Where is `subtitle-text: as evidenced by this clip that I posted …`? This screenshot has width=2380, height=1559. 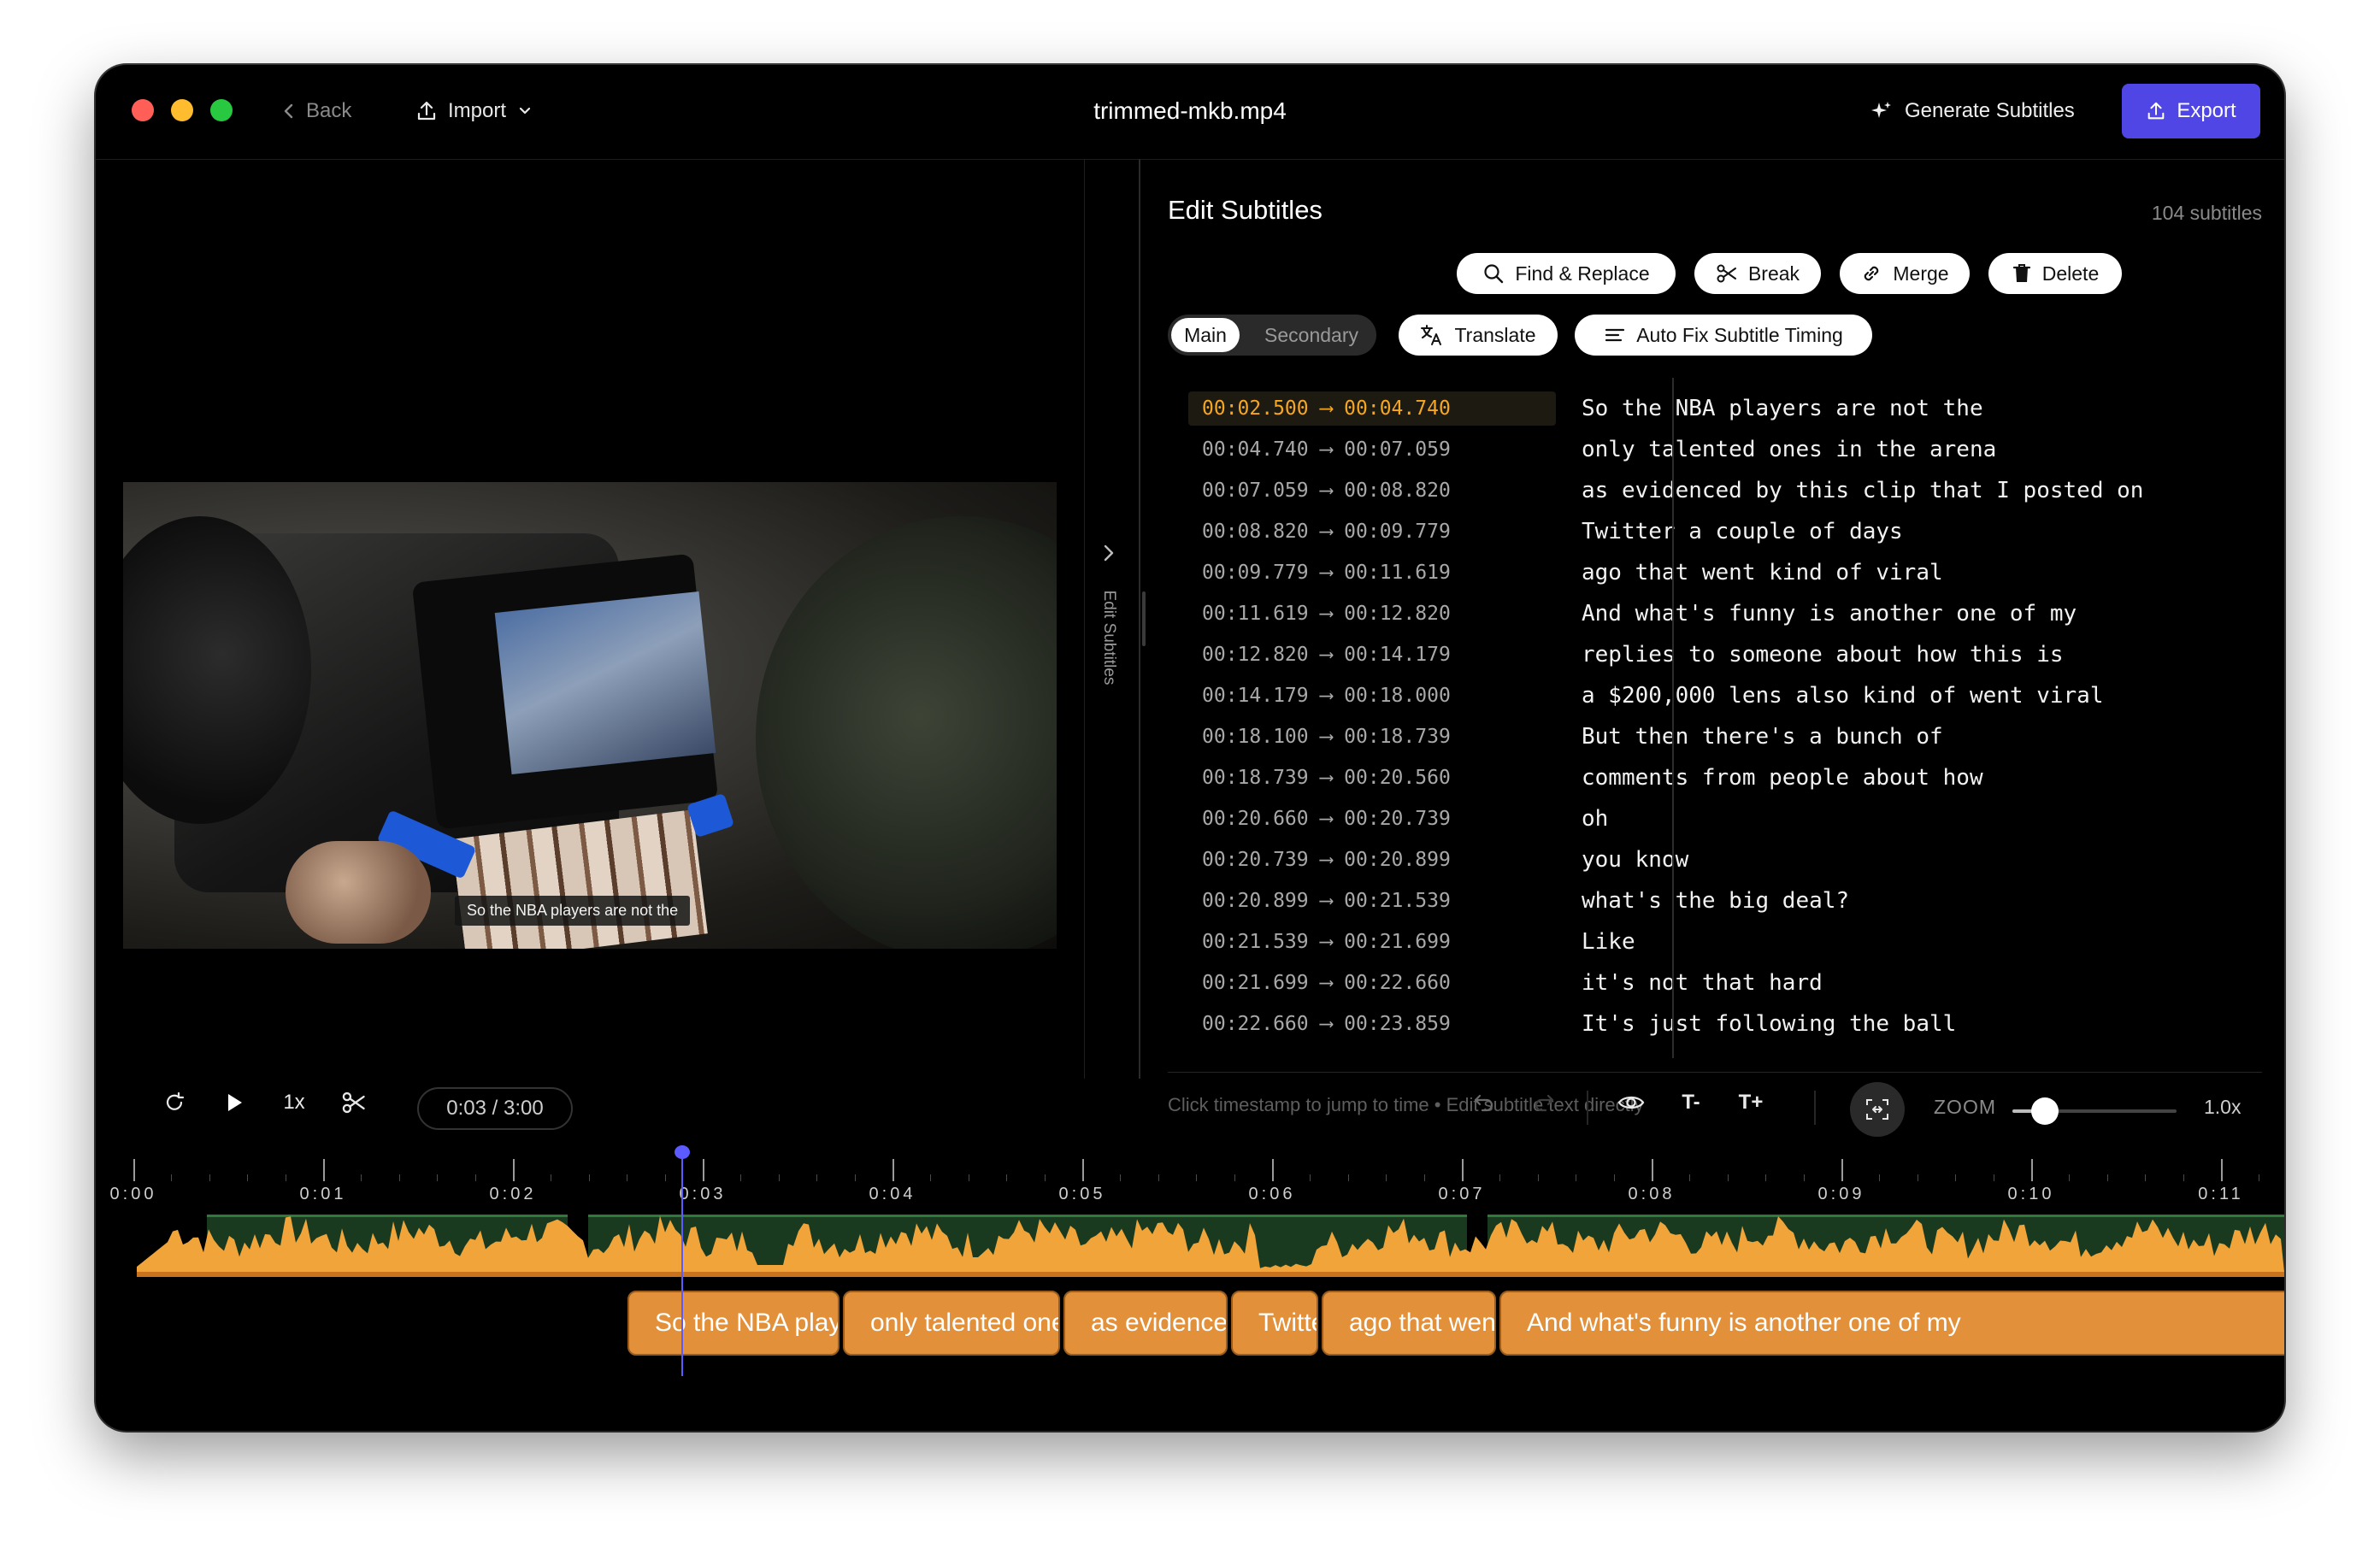 subtitle-text: as evidenced by this clip that I posted … is located at coordinates (1863, 491).